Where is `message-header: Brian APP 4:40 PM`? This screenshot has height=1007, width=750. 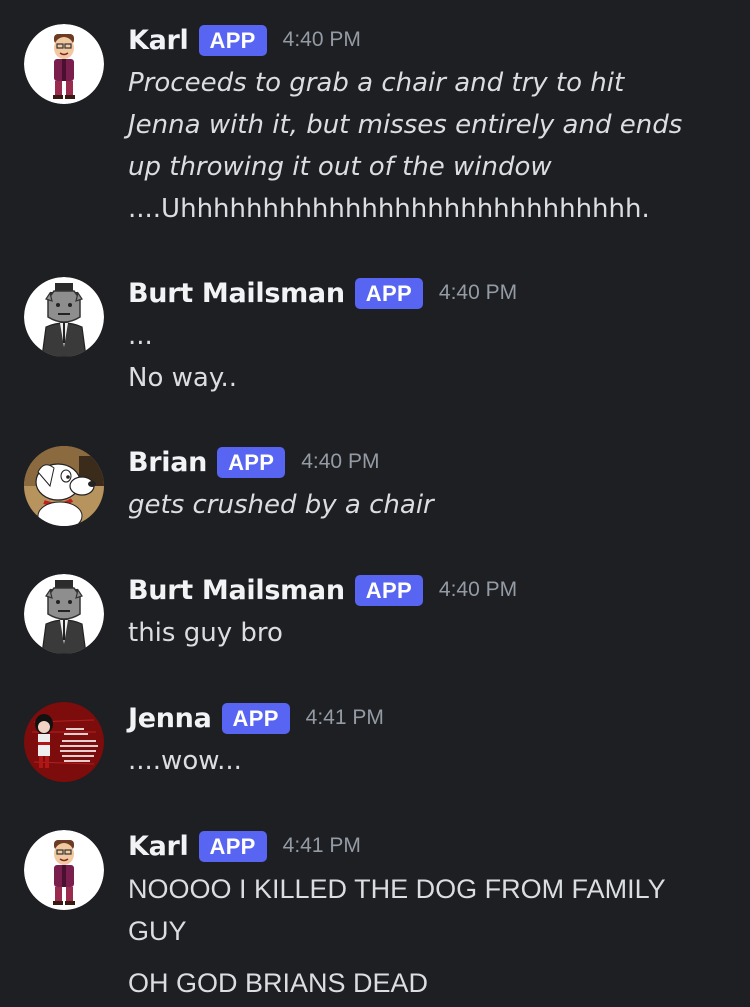
message-header: Brian APP 4:40 PM is located at coordinates (253, 462).